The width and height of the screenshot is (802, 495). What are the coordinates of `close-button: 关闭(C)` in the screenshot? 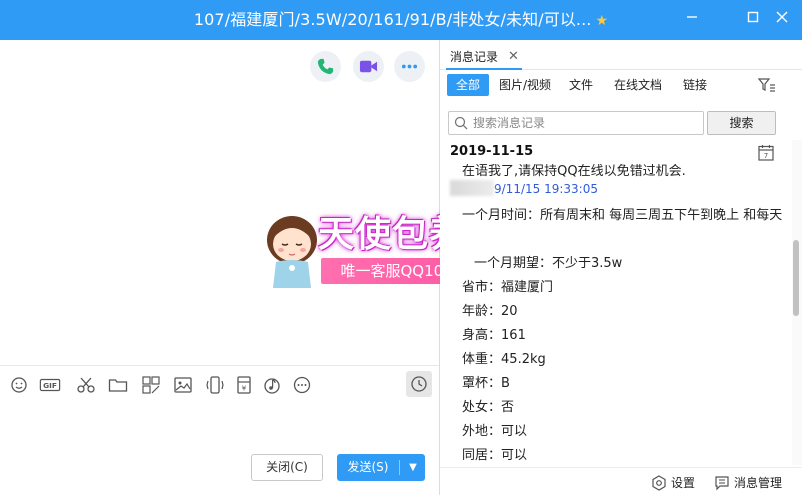 It's located at (287, 467).